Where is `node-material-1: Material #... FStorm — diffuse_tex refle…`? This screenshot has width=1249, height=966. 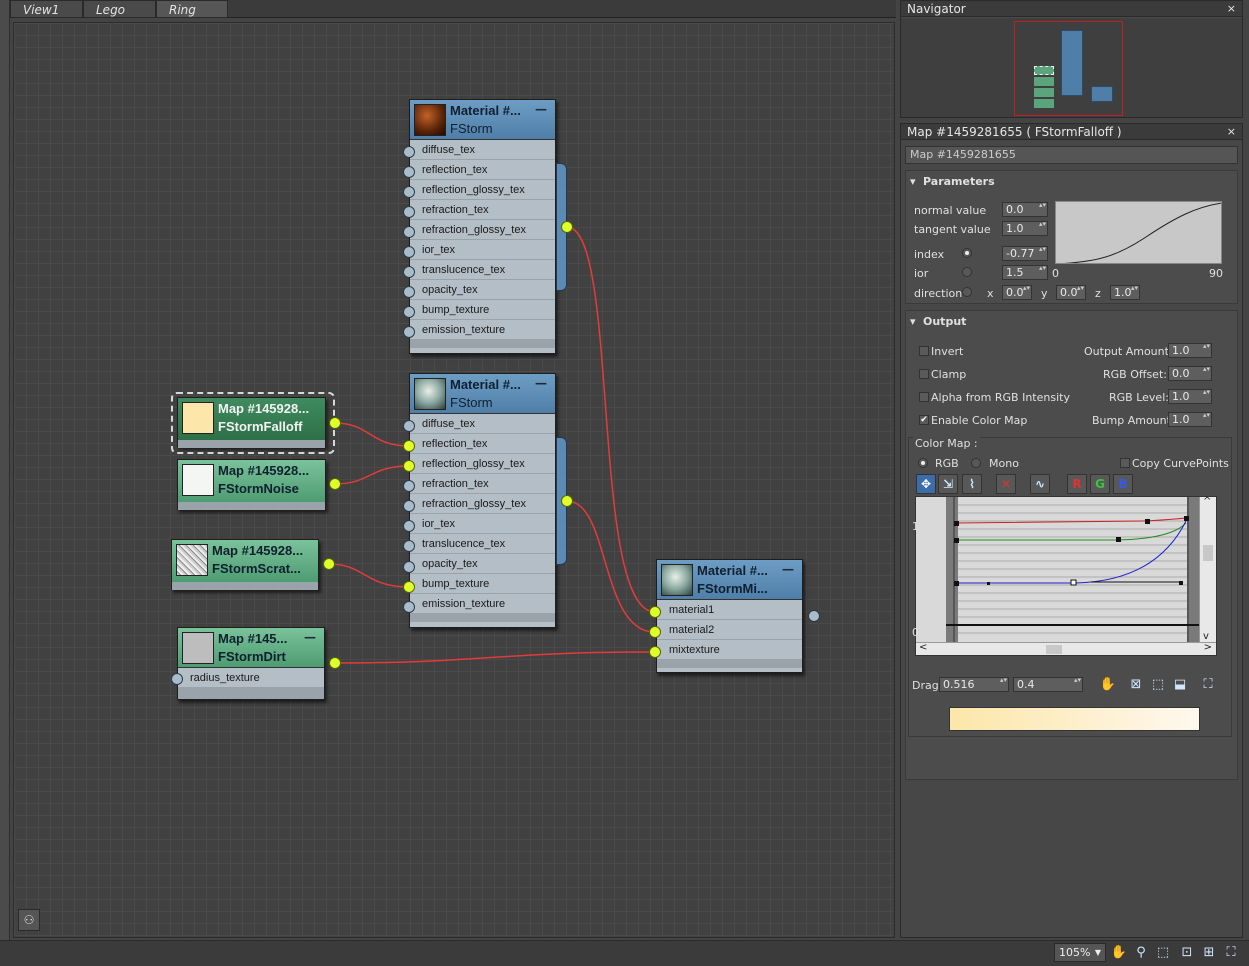 node-material-1: Material #... FStorm — diffuse_tex refle… is located at coordinates (482, 226).